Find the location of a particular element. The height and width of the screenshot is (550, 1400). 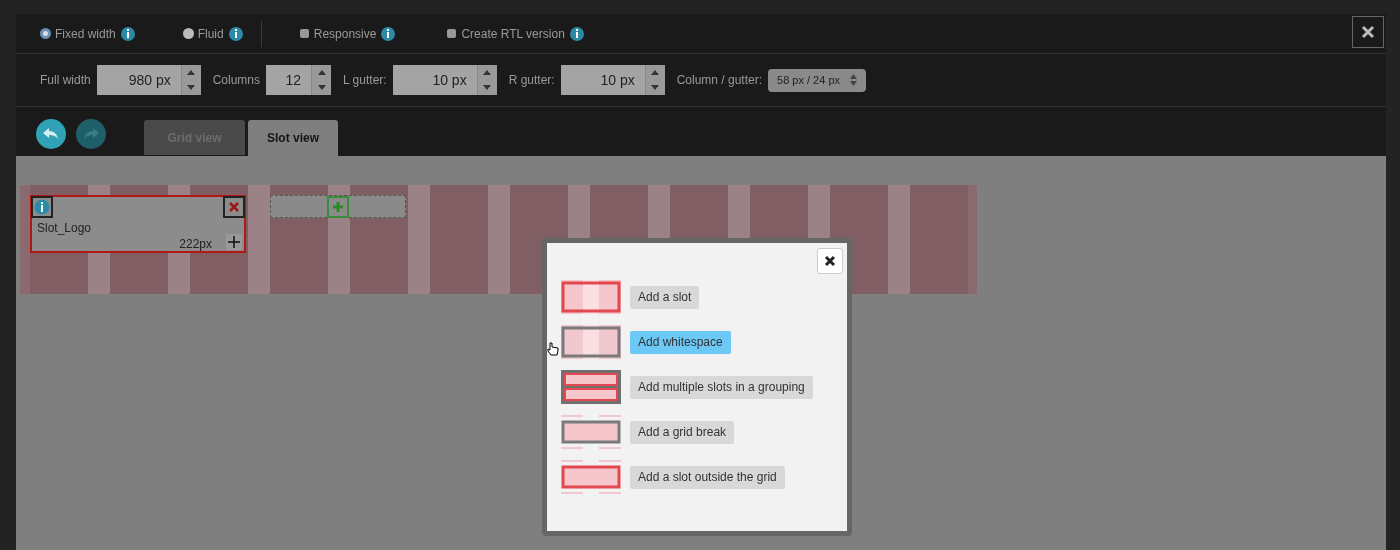

slot: Slot_Logo 222px is located at coordinates (138, 224).